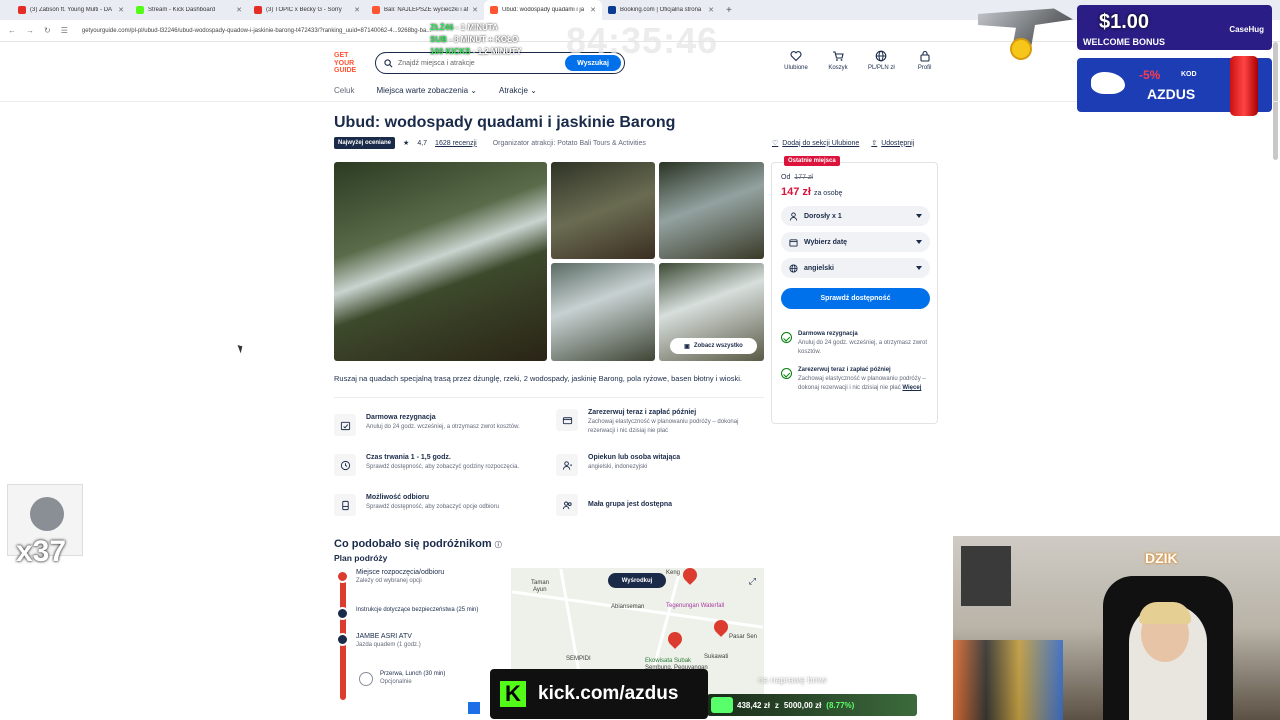 This screenshot has height=720, width=1280. What do you see at coordinates (456, 143) in the screenshot?
I see `reviews-link: 1628 recenzji` at bounding box center [456, 143].